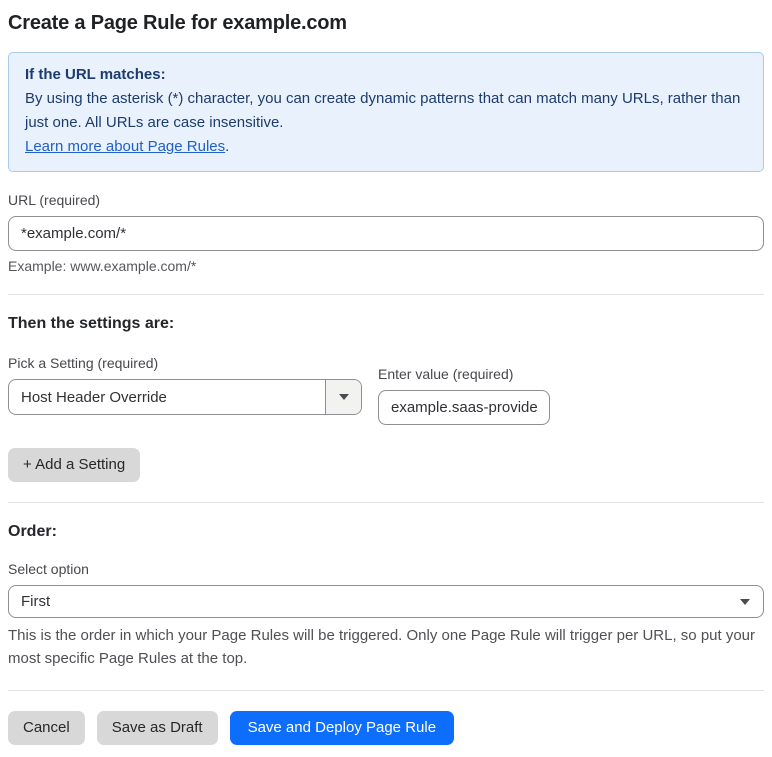 The image size is (772, 757). What do you see at coordinates (386, 601) in the screenshot?
I see `order-select: First` at bounding box center [386, 601].